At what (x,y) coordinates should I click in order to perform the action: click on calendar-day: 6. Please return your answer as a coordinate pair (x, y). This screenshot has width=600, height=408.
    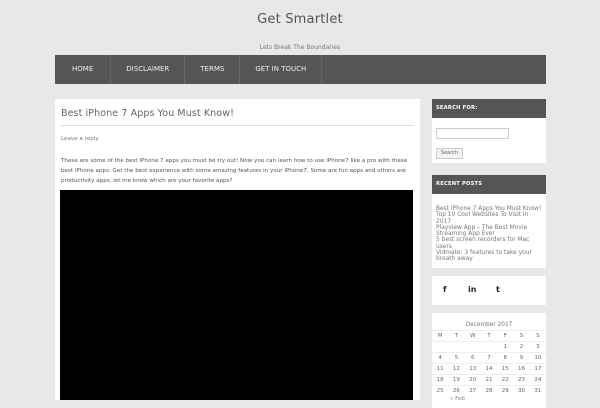
    Looking at the image, I should click on (472, 358).